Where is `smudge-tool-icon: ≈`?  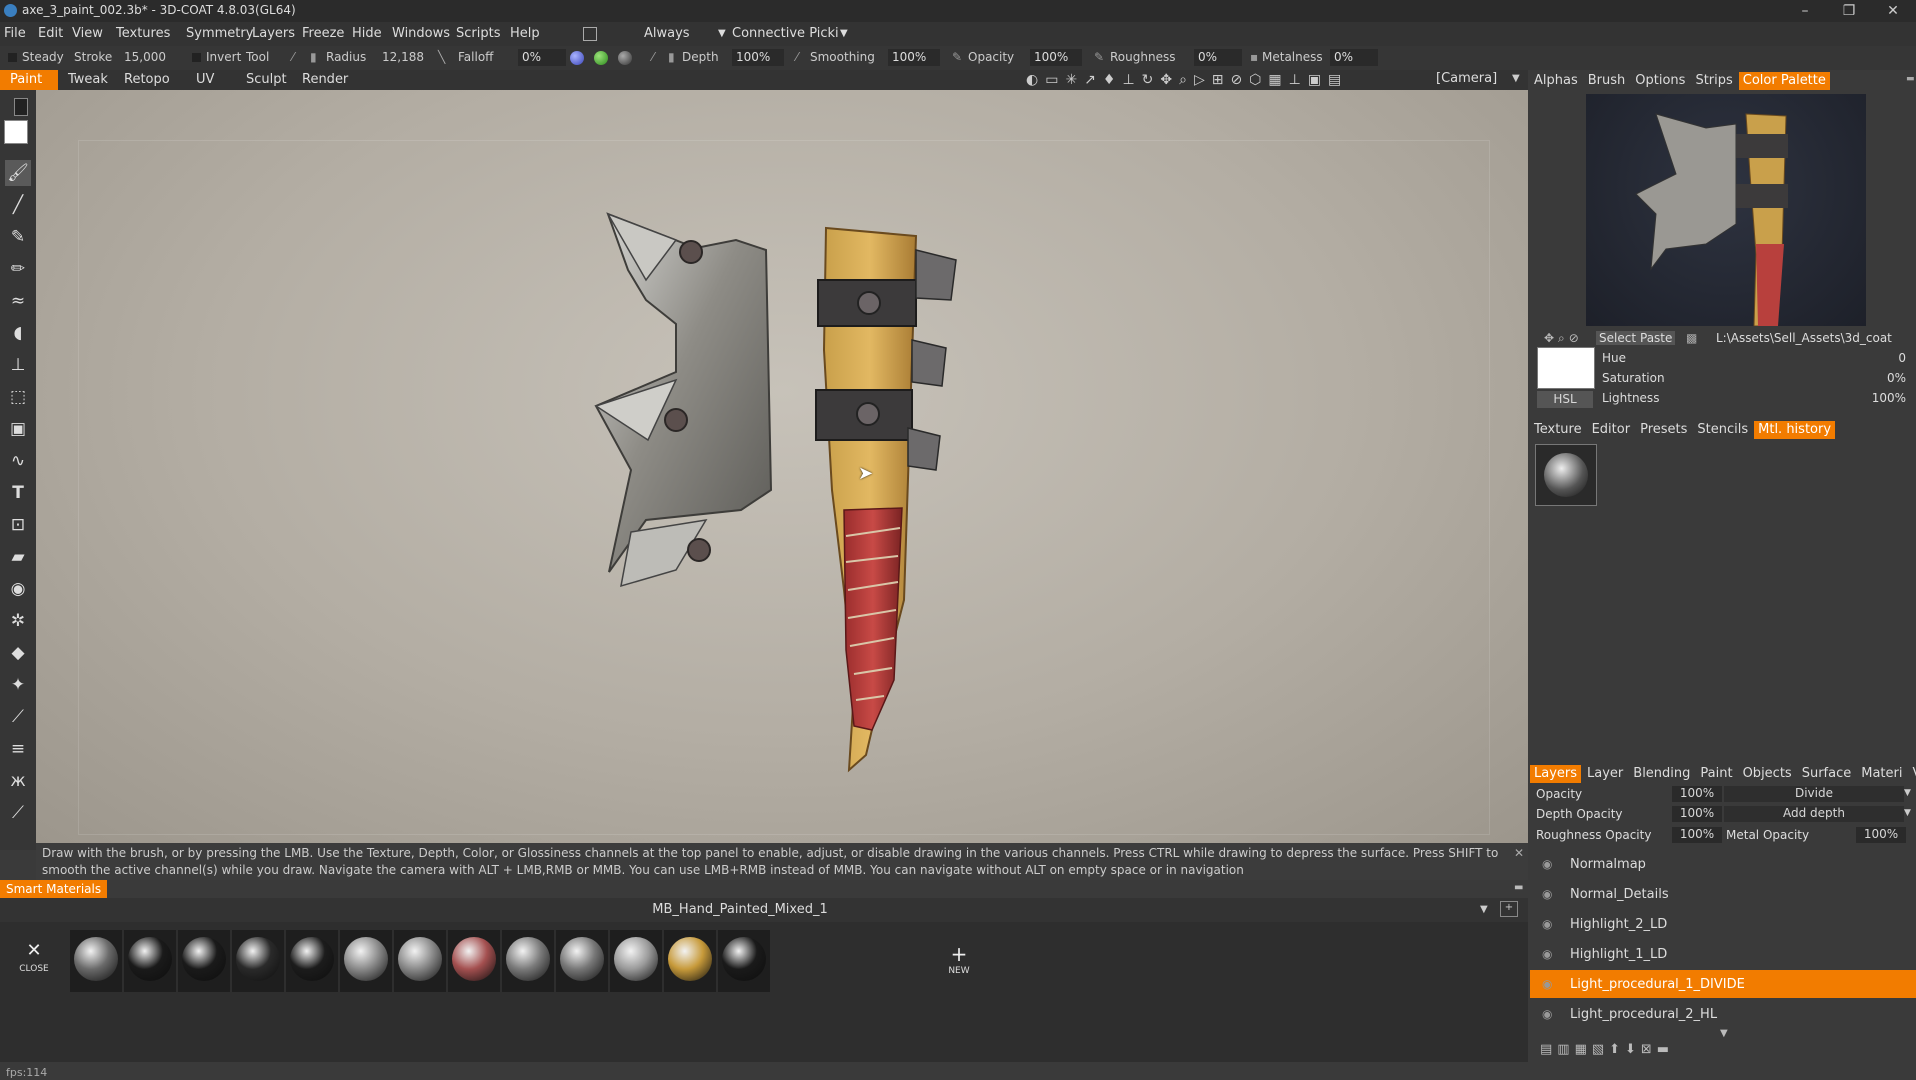 smudge-tool-icon: ≈ is located at coordinates (18, 301).